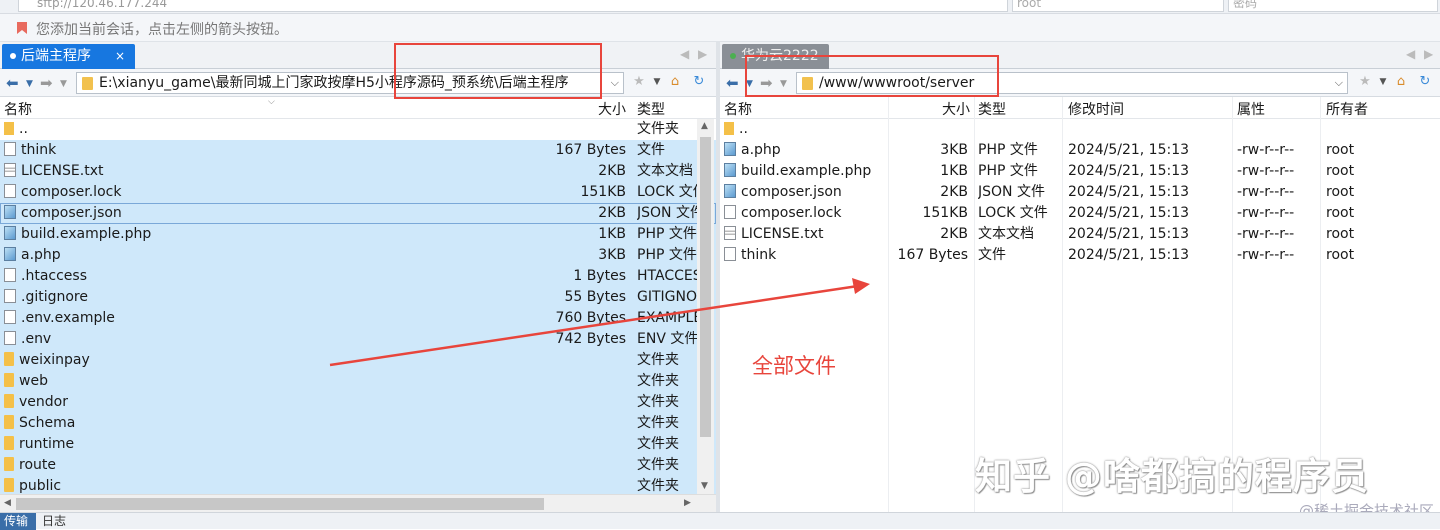 The image size is (1440, 530). Describe the element at coordinates (358, 192) in the screenshot. I see `table-row: composer.lock 151KB LOCK 文件` at that location.